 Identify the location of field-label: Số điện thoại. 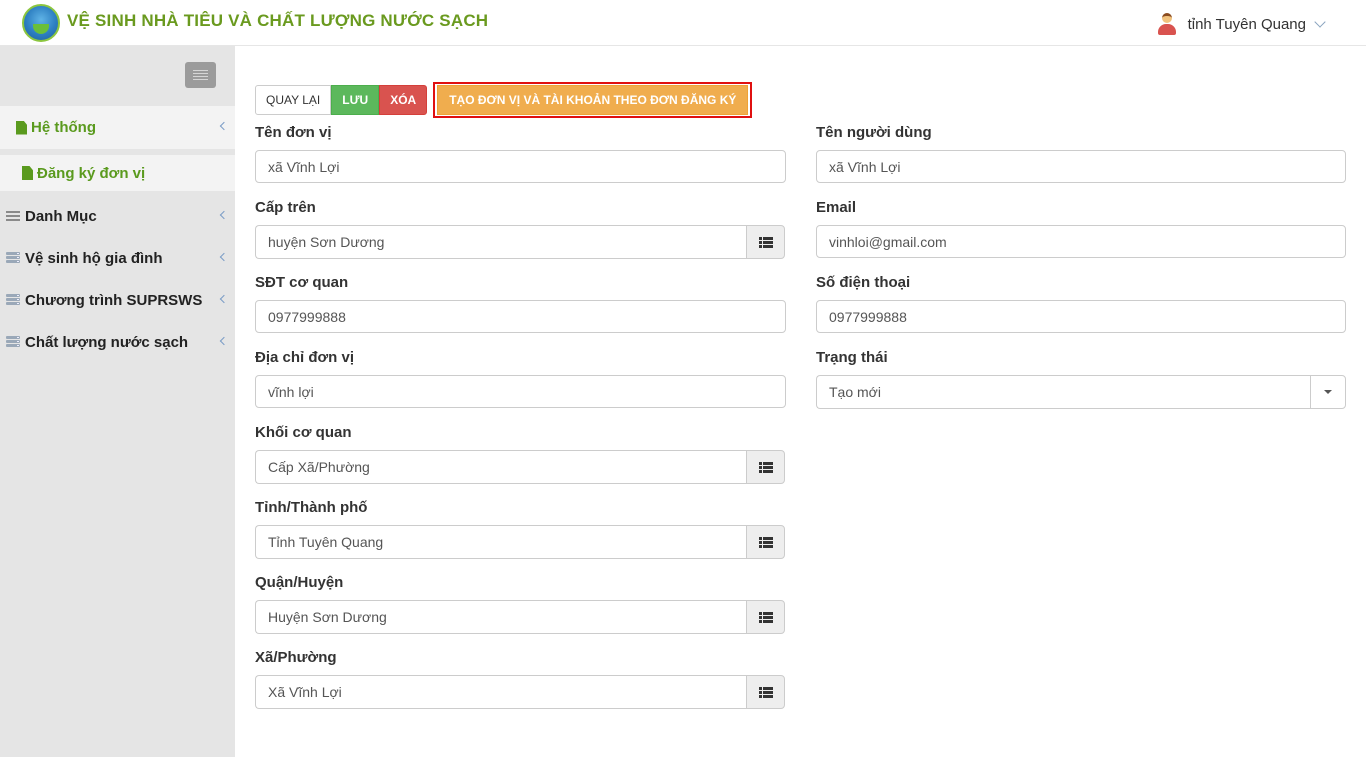
(863, 282).